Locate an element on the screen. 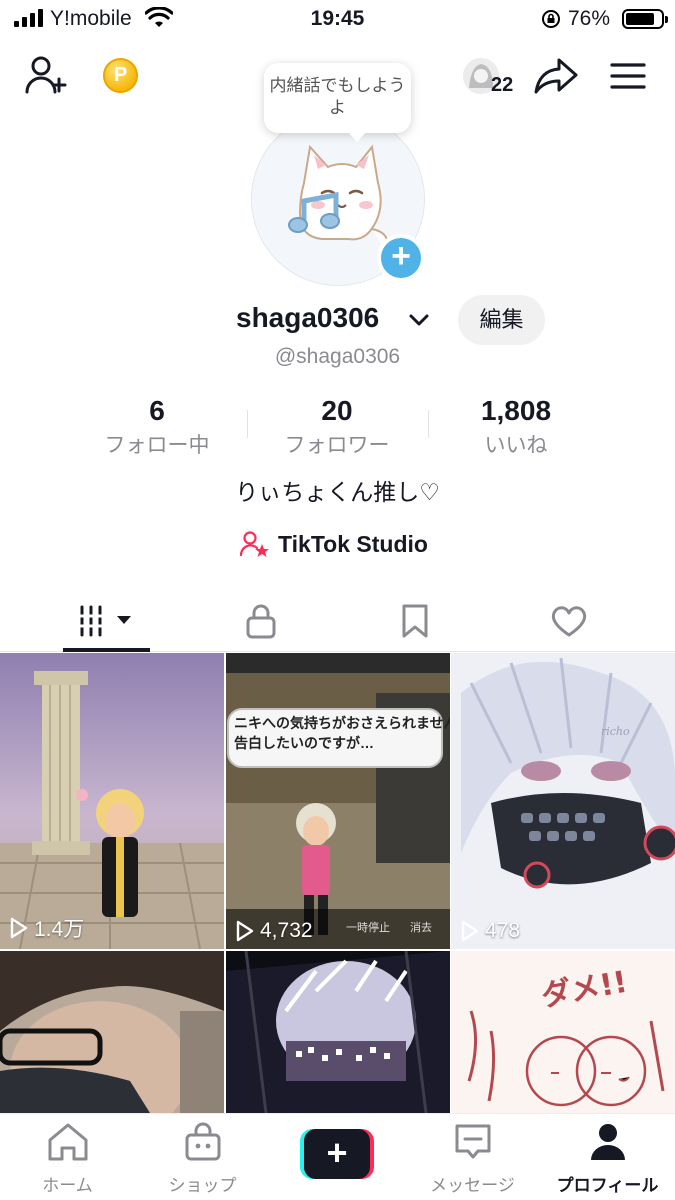 The image size is (675, 1200). view-count-text: 4,732 is located at coordinates (286, 930).